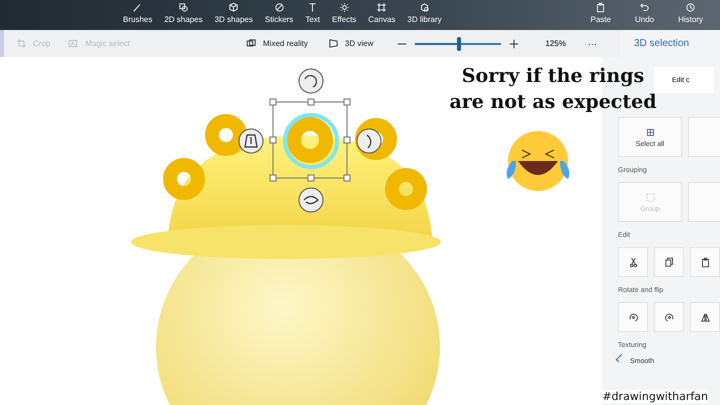 The width and height of the screenshot is (720, 405). Describe the element at coordinates (183, 7) in the screenshot. I see `shapes-icon` at that location.